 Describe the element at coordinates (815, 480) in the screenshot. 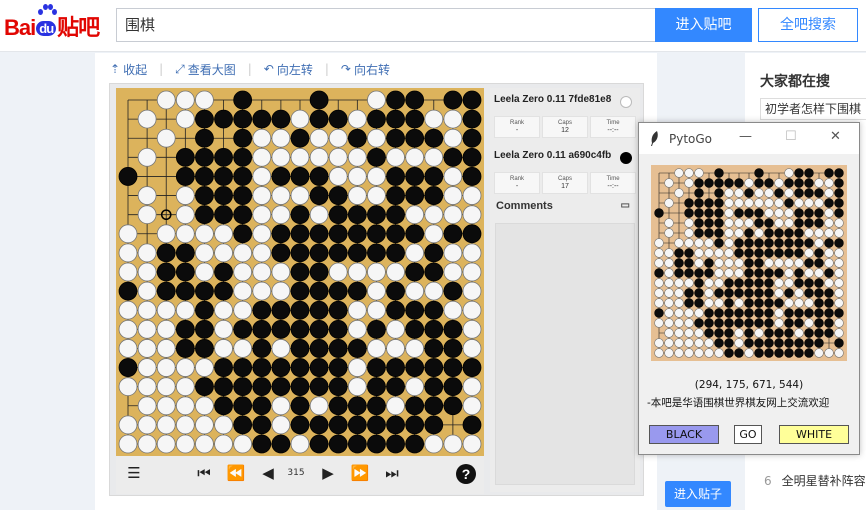

I see `hot-search-item-6: 6 全明星替补阵容` at that location.